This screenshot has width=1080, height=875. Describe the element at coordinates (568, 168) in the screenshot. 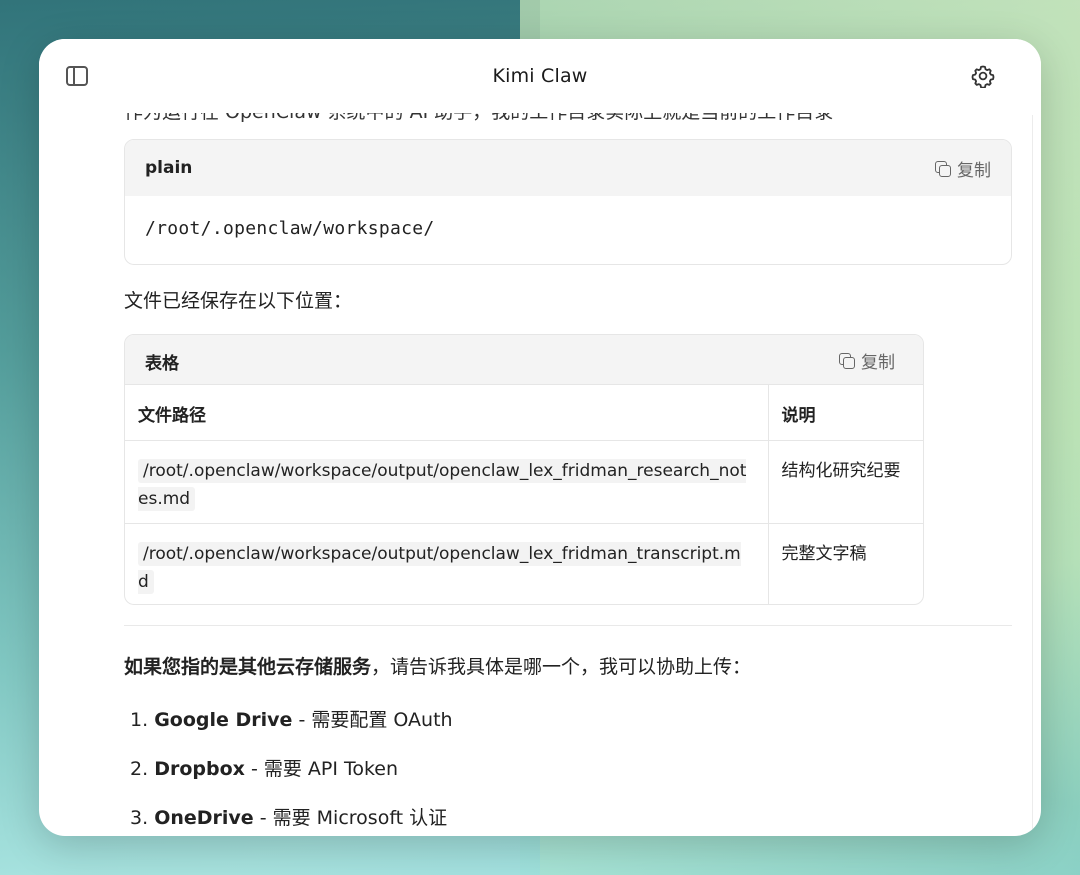

I see `code-block-header: plain 复制` at that location.